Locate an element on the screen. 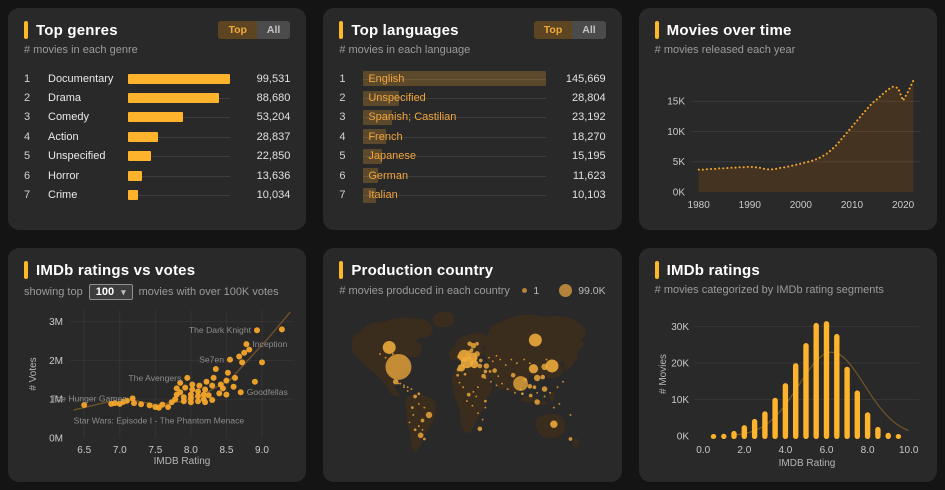 This screenshot has width=945, height=490. panel-title-top-genres: Top genres is located at coordinates (77, 30).